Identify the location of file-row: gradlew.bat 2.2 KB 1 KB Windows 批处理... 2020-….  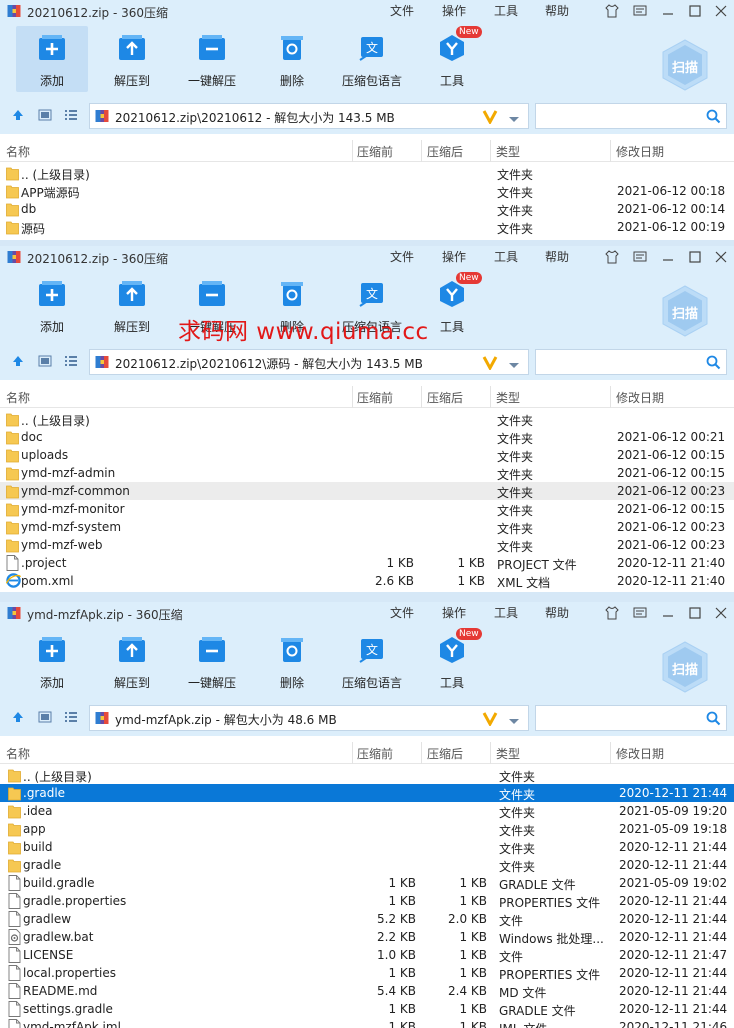
(367, 937).